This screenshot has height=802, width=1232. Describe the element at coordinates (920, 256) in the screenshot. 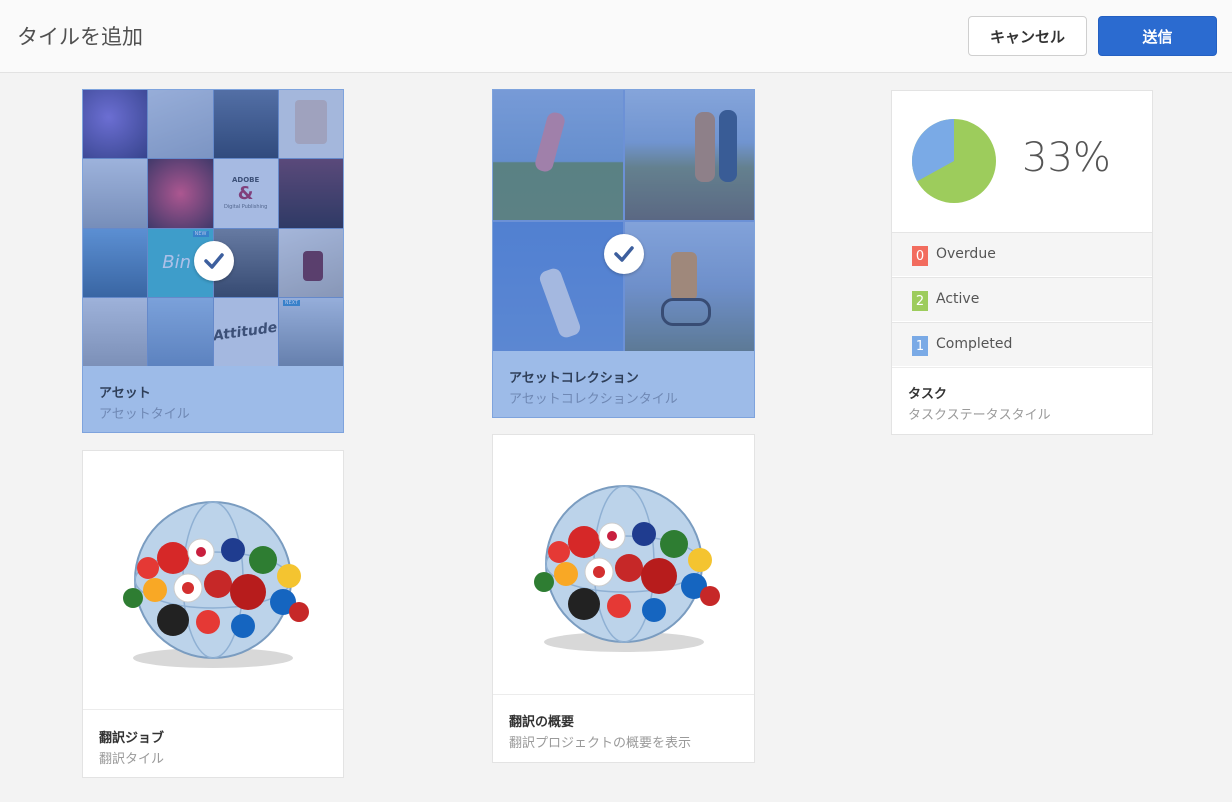

I see `overdue-count-badge: 0` at that location.